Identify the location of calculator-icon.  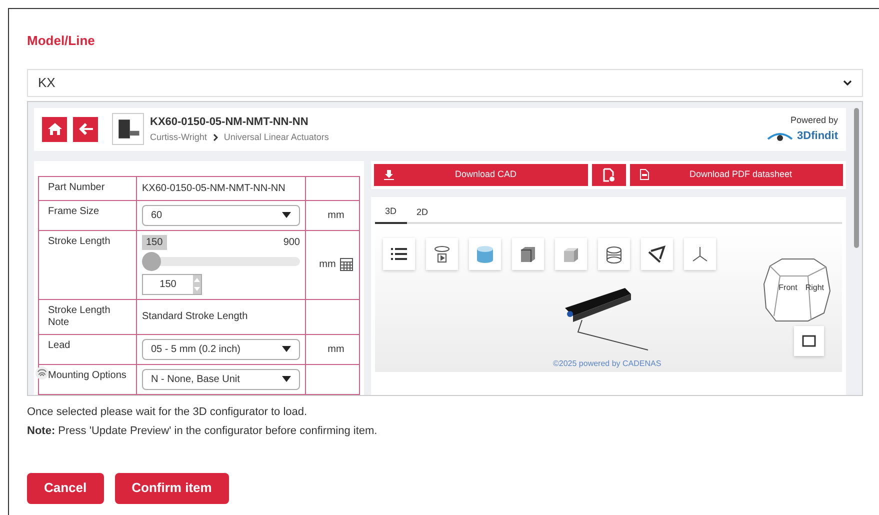
(346, 264).